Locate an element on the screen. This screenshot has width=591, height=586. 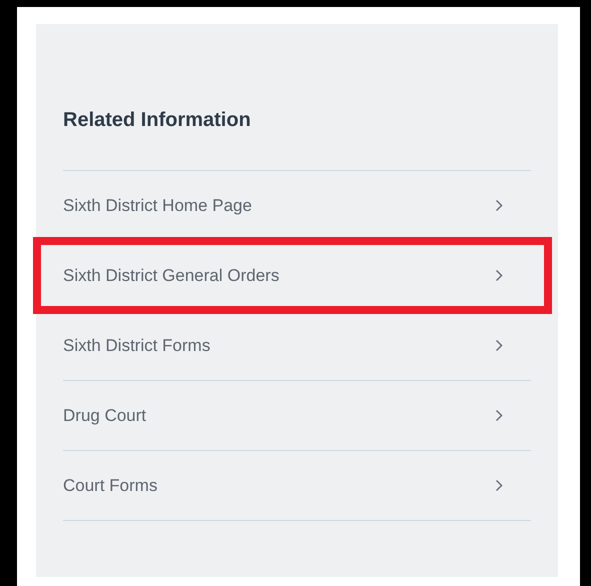
related-link: Sixth District Home Page is located at coordinates (297, 205).